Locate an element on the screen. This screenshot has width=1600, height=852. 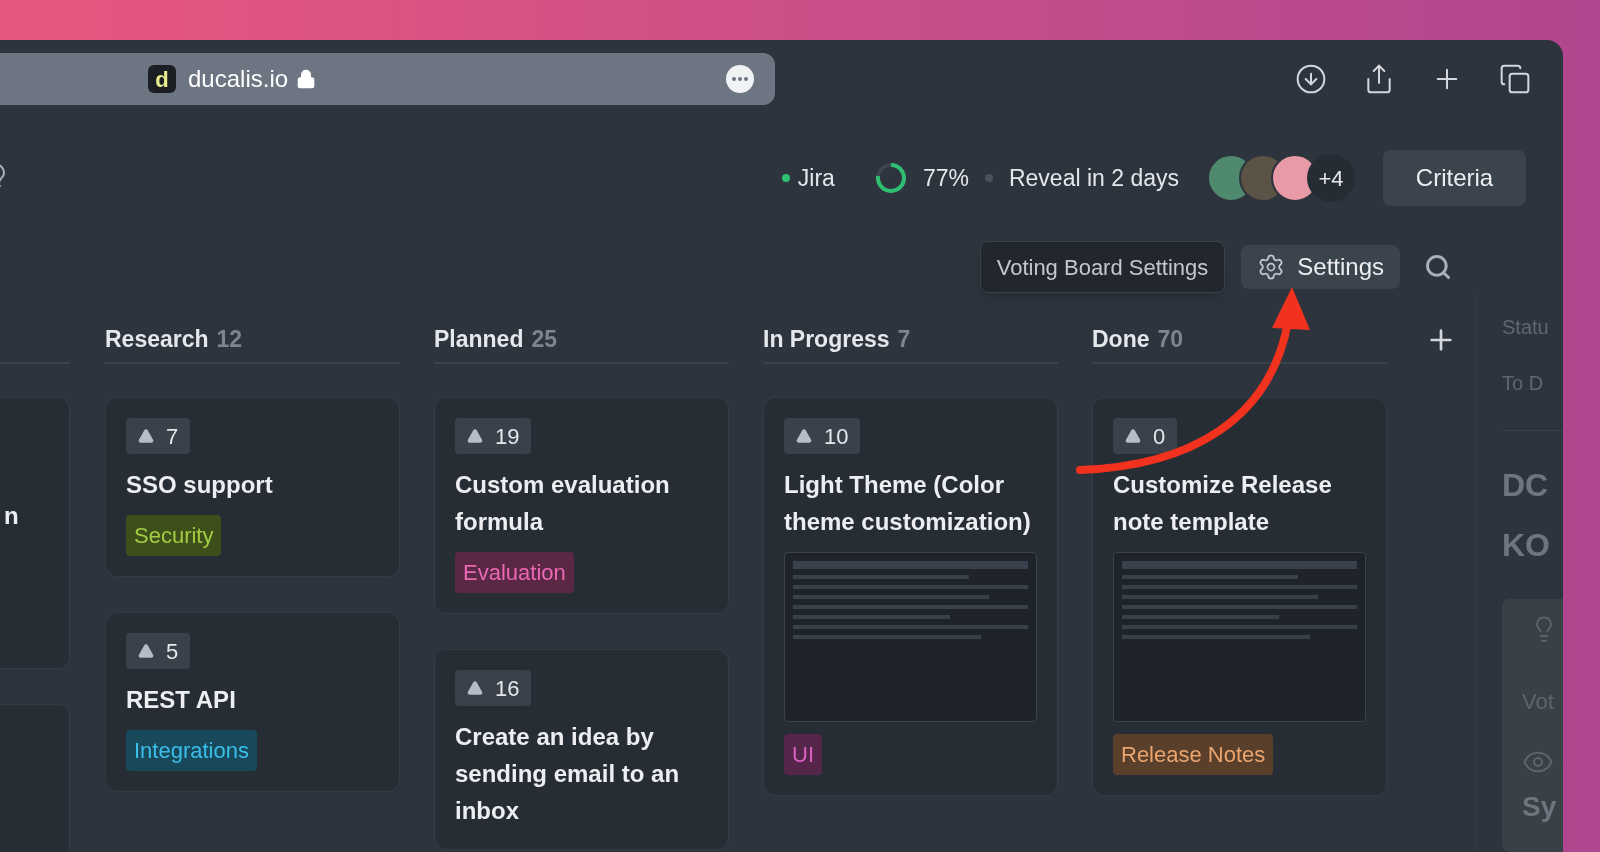
column-title: In Progress is located at coordinates (826, 339).